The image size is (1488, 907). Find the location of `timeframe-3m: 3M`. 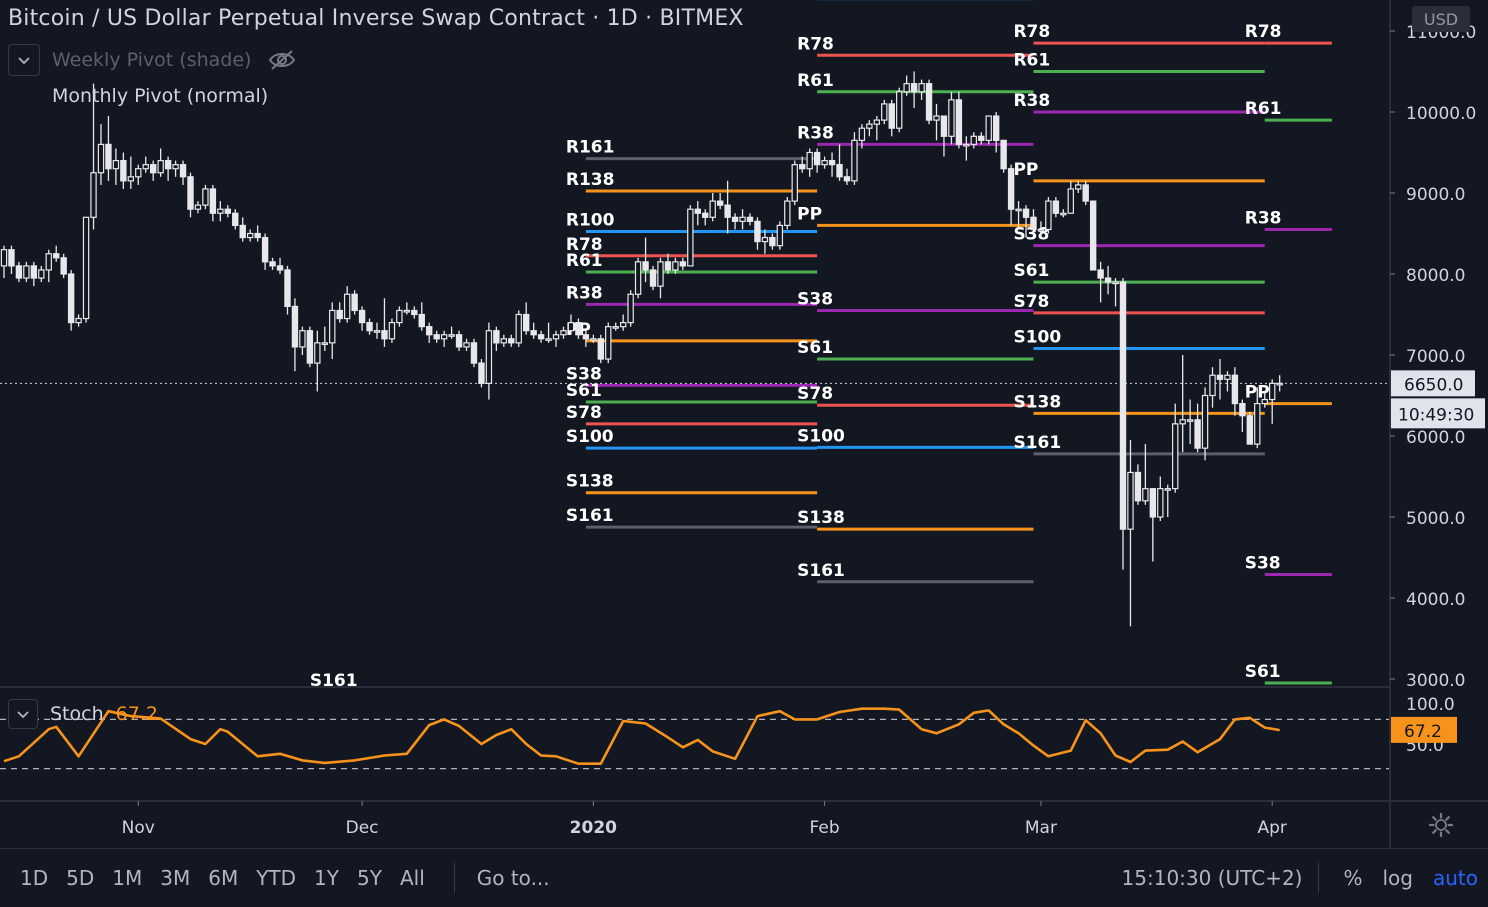

timeframe-3m: 3M is located at coordinates (175, 878).